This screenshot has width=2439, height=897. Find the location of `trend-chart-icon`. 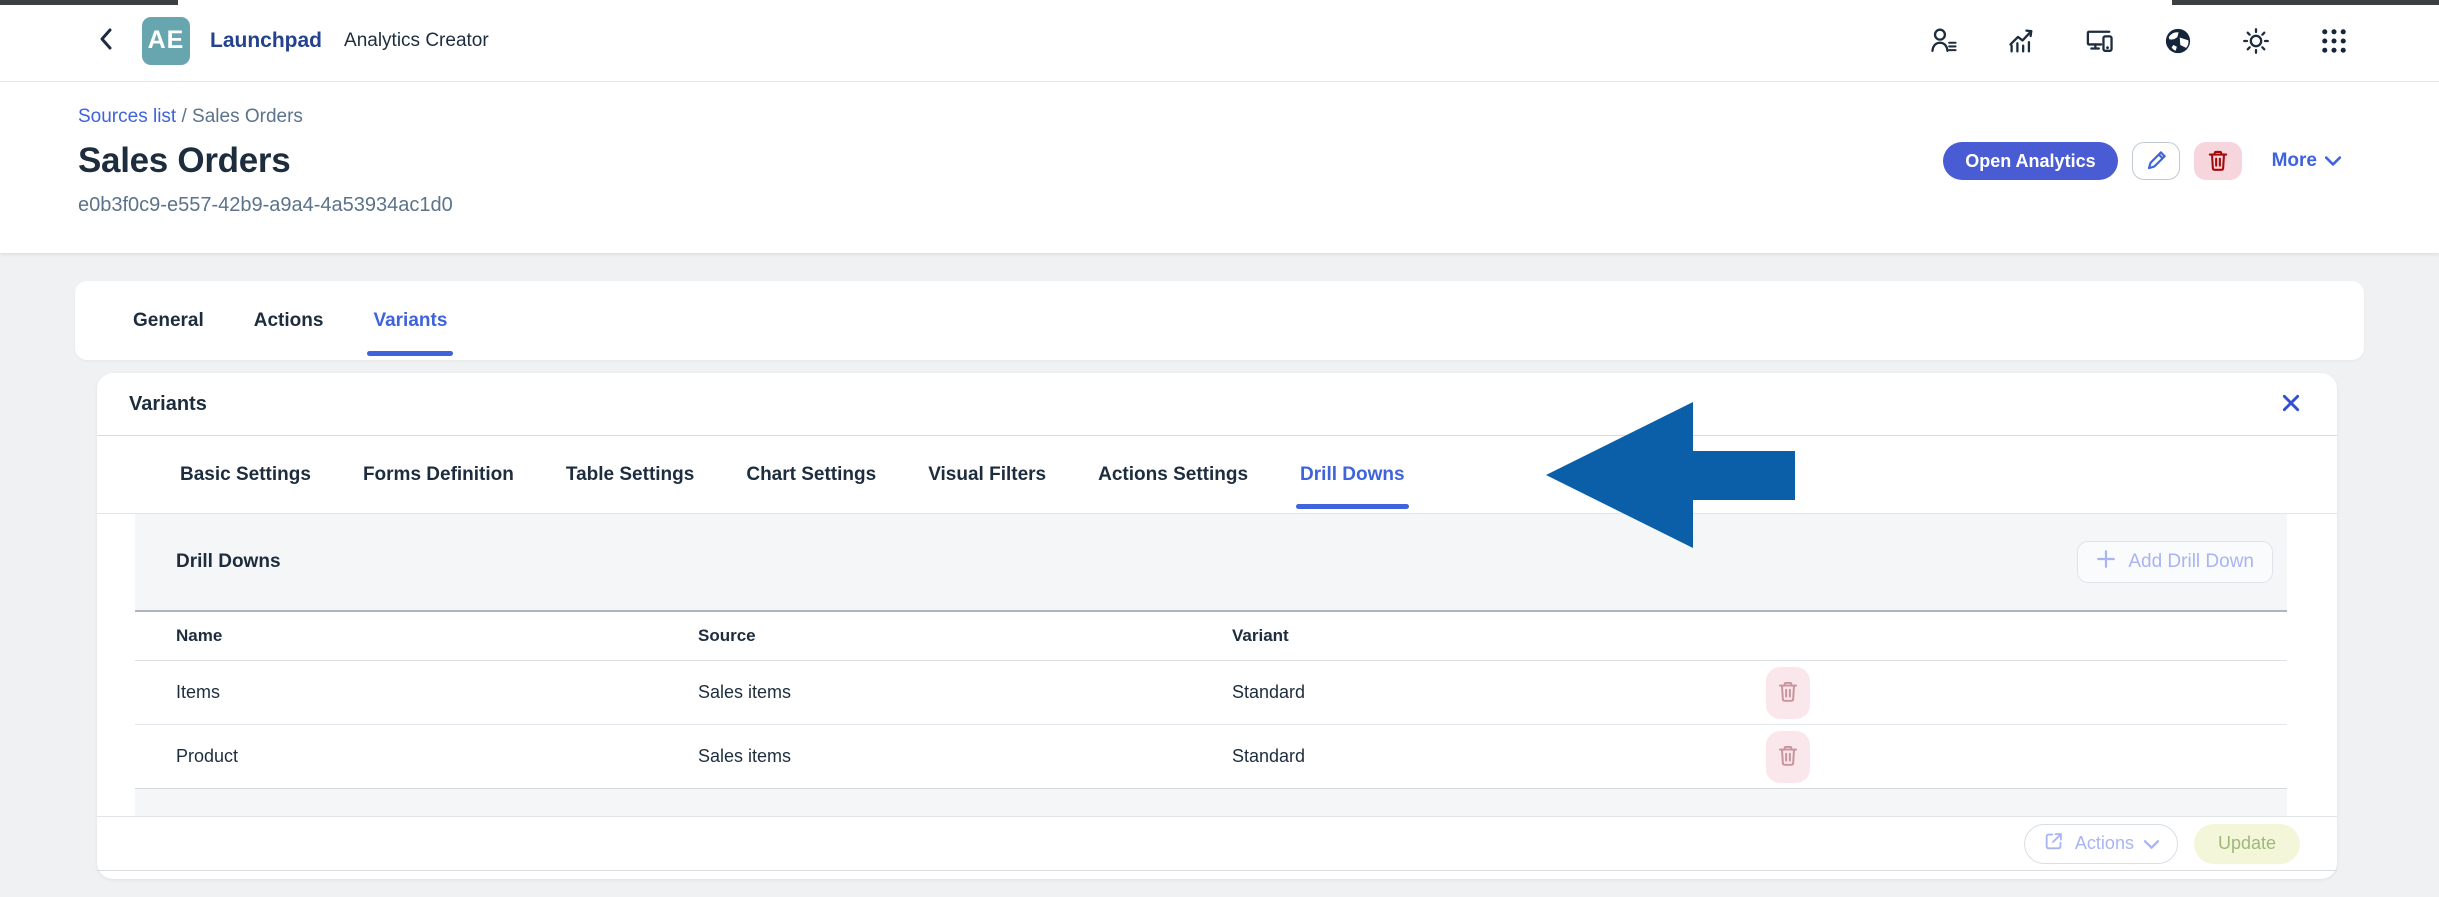

trend-chart-icon is located at coordinates (2022, 41).